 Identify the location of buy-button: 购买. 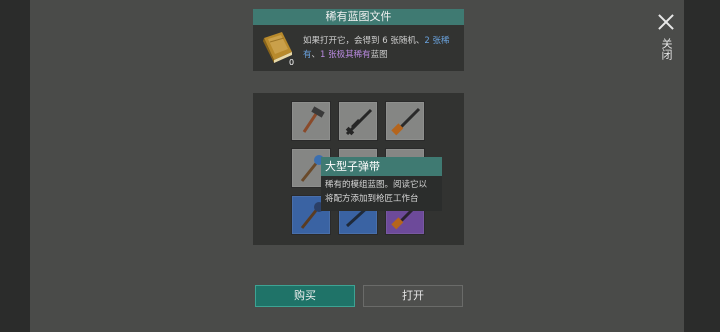
(305, 296).